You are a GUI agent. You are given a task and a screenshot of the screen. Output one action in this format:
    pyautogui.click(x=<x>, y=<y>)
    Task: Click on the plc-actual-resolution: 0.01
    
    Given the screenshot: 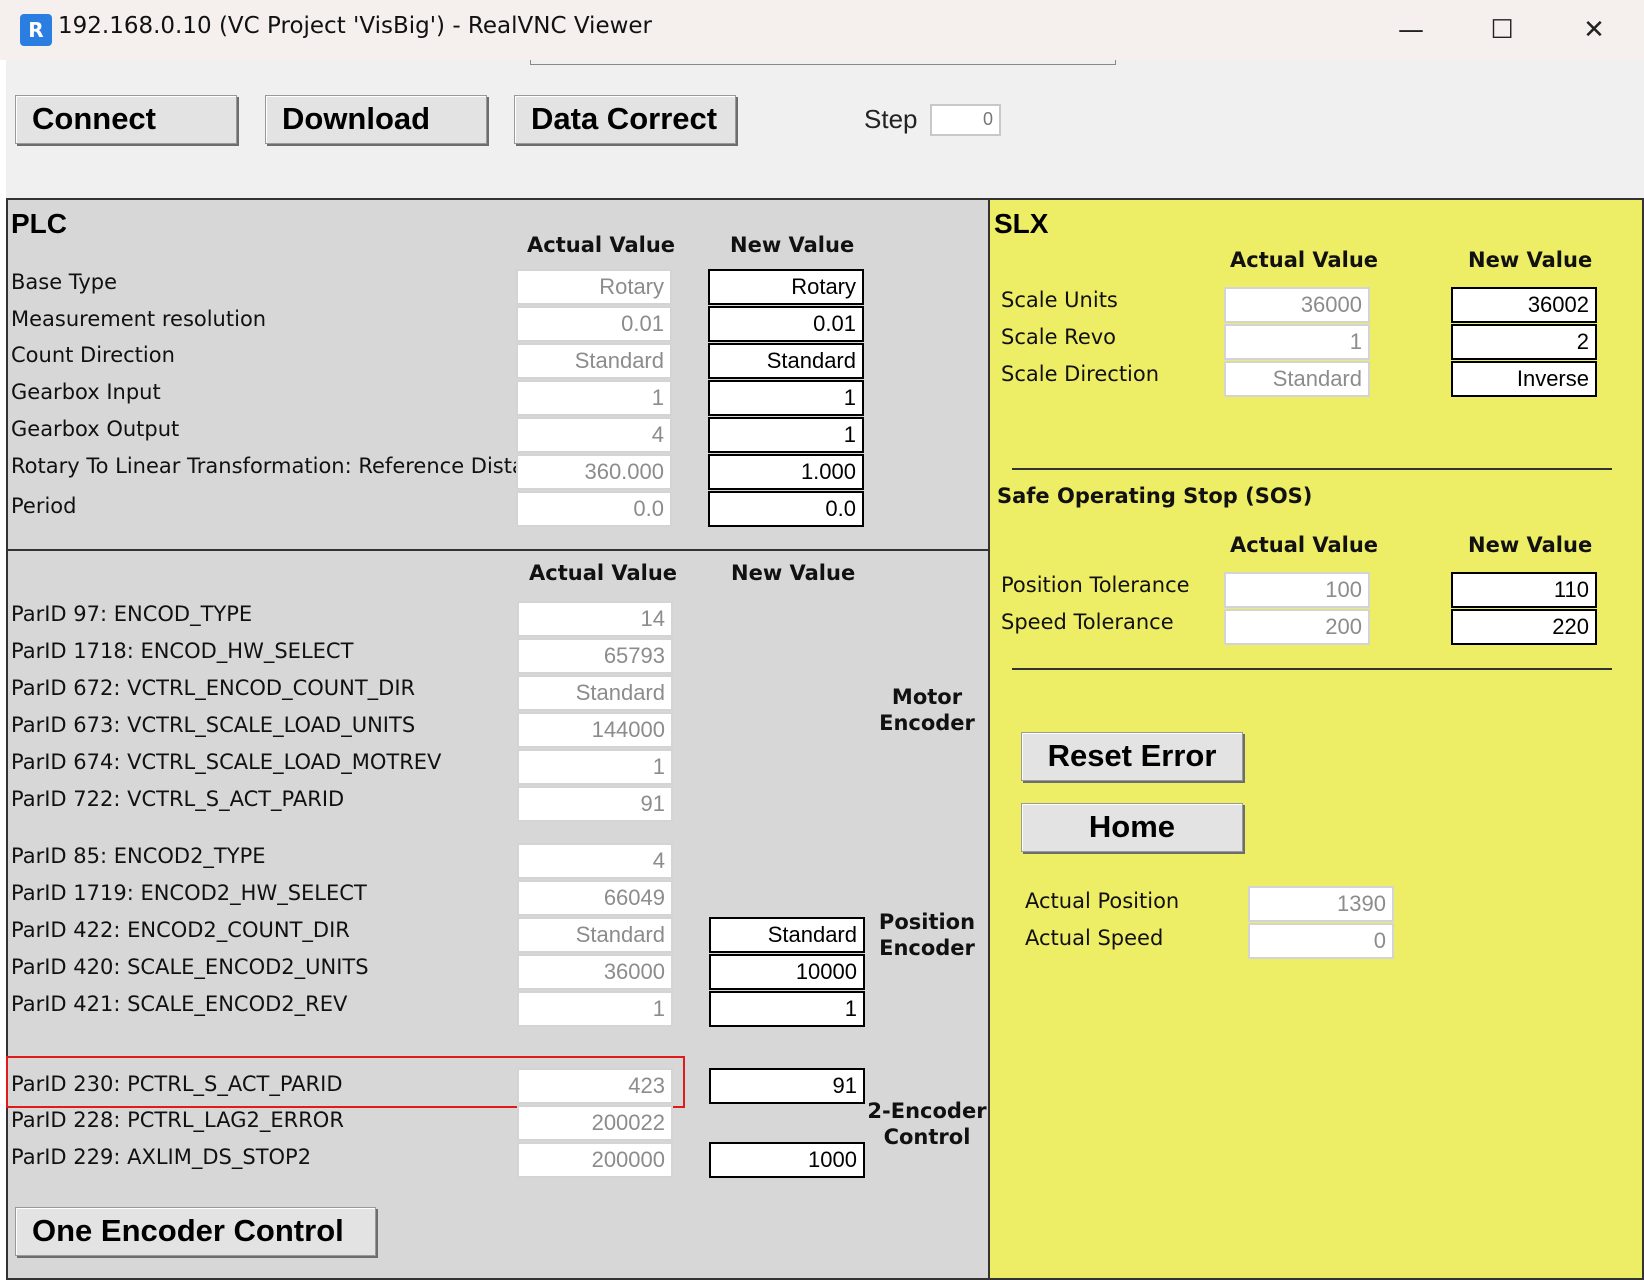 What is the action you would take?
    pyautogui.click(x=594, y=324)
    